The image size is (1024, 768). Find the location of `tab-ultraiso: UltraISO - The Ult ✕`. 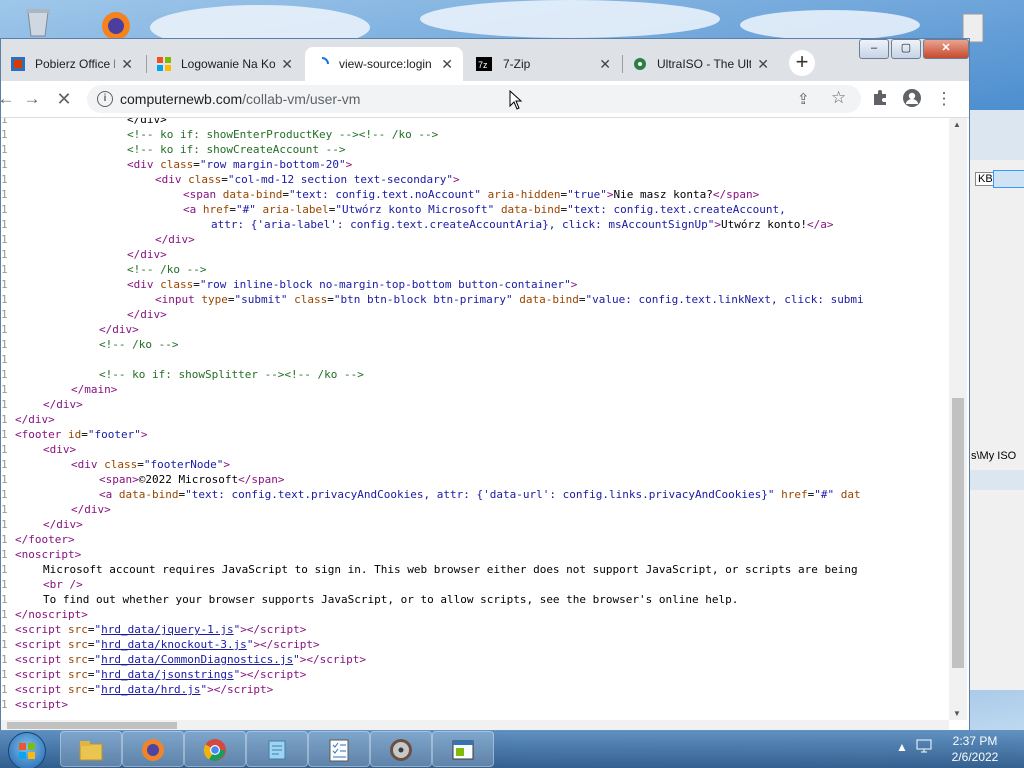

tab-ultraiso: UltraISO - The Ult ✕ is located at coordinates (701, 64).